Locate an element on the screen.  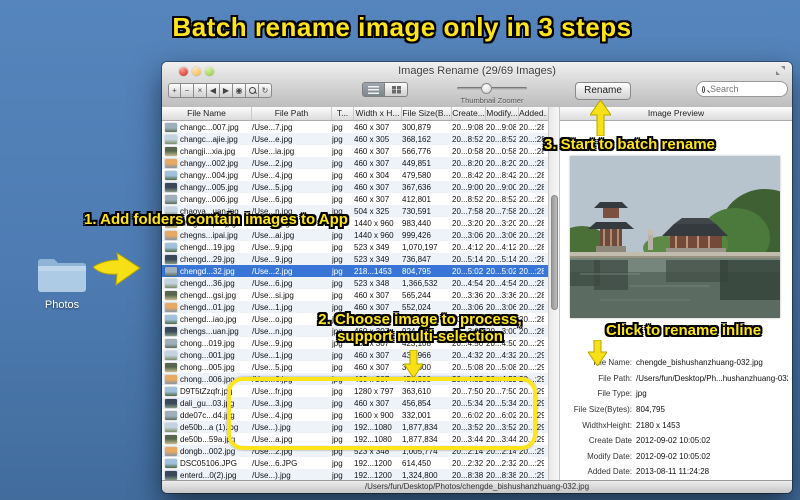
cell-dimensions: 523 x 348 is located at coordinates (372, 283).